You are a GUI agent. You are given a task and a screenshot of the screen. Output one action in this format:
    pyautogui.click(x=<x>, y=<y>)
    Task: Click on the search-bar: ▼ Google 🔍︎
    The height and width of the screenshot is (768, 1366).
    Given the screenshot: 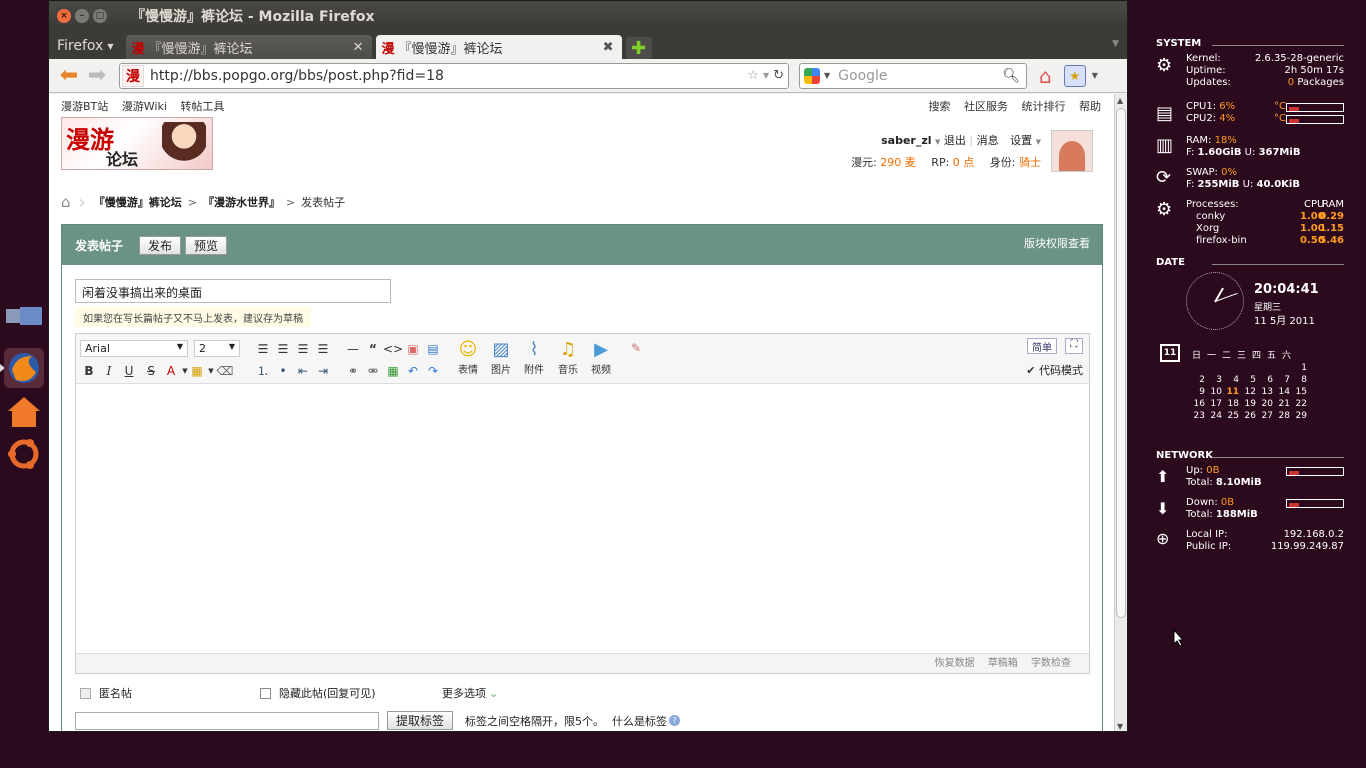 What is the action you would take?
    pyautogui.click(x=913, y=75)
    